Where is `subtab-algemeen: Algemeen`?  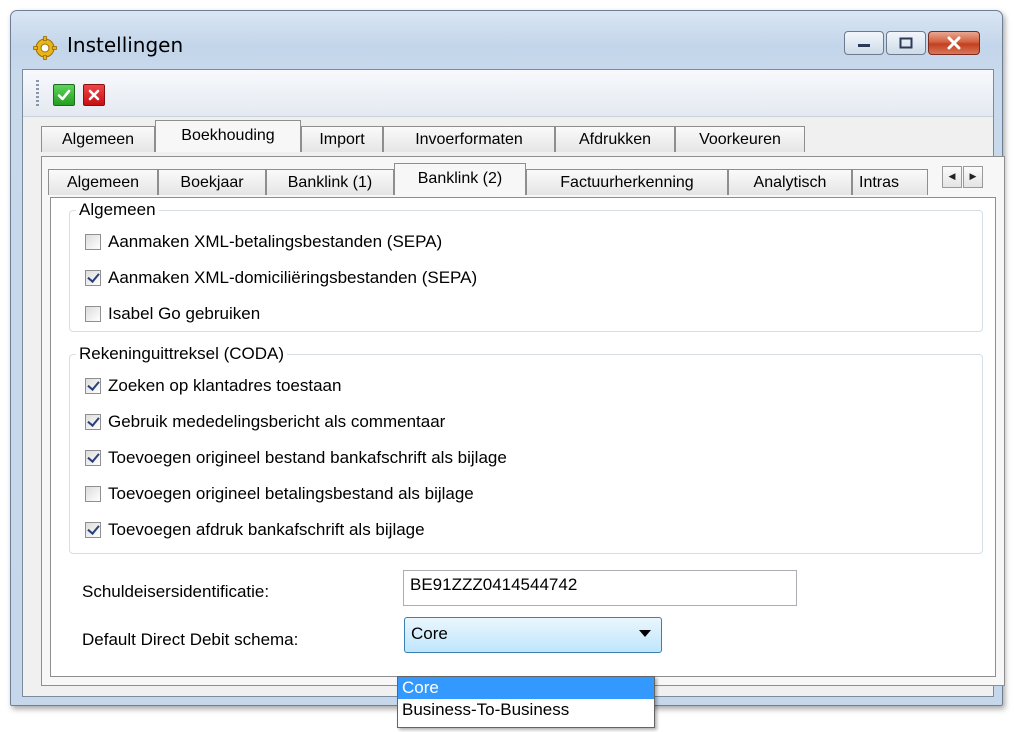 subtab-algemeen: Algemeen is located at coordinates (103, 182).